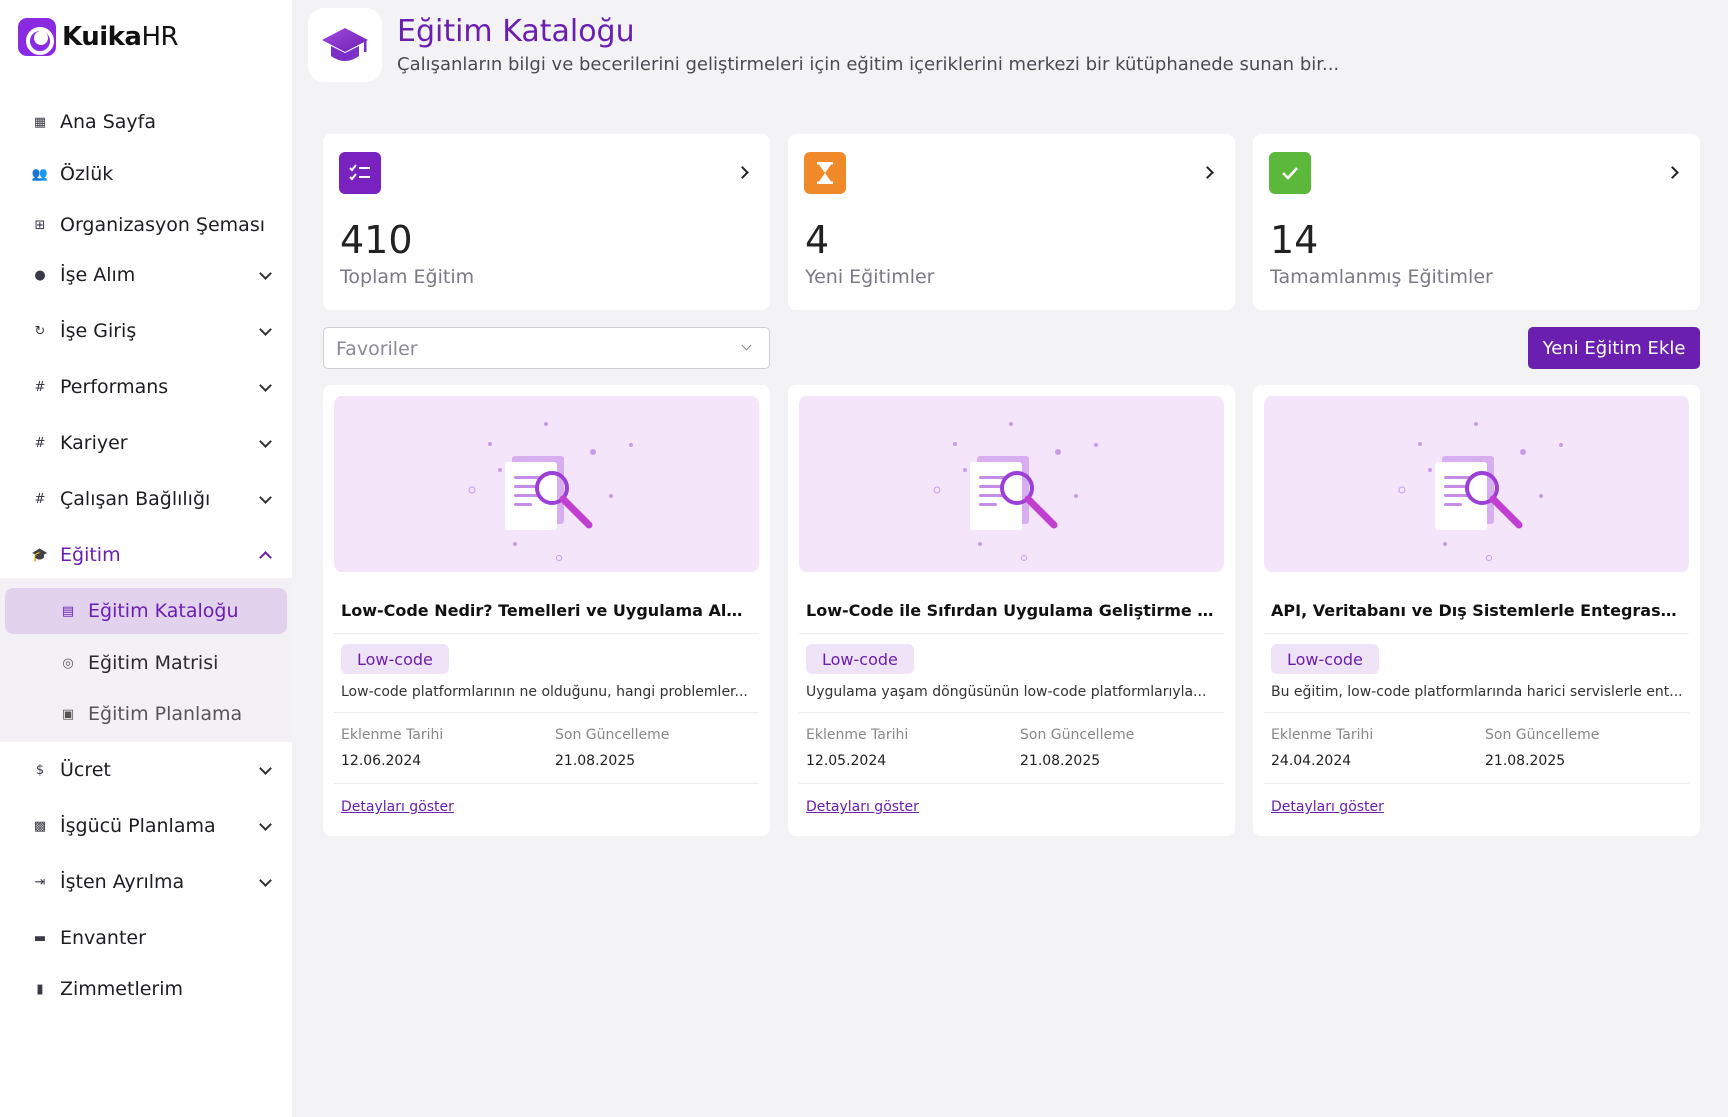 This screenshot has width=1728, height=1117. What do you see at coordinates (114, 387) in the screenshot?
I see `sidebar-item-label: Performans` at bounding box center [114, 387].